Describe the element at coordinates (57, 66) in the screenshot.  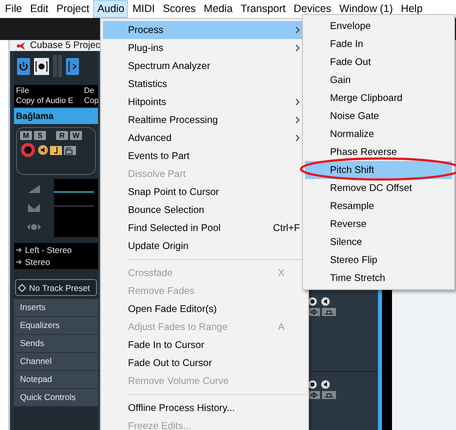
I see `meter-bars-icon` at that location.